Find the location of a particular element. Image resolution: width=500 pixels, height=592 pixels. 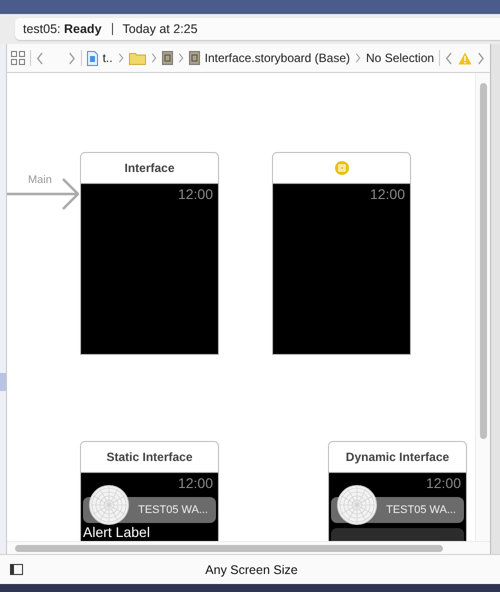

path-item: No Selection is located at coordinates (400, 58).